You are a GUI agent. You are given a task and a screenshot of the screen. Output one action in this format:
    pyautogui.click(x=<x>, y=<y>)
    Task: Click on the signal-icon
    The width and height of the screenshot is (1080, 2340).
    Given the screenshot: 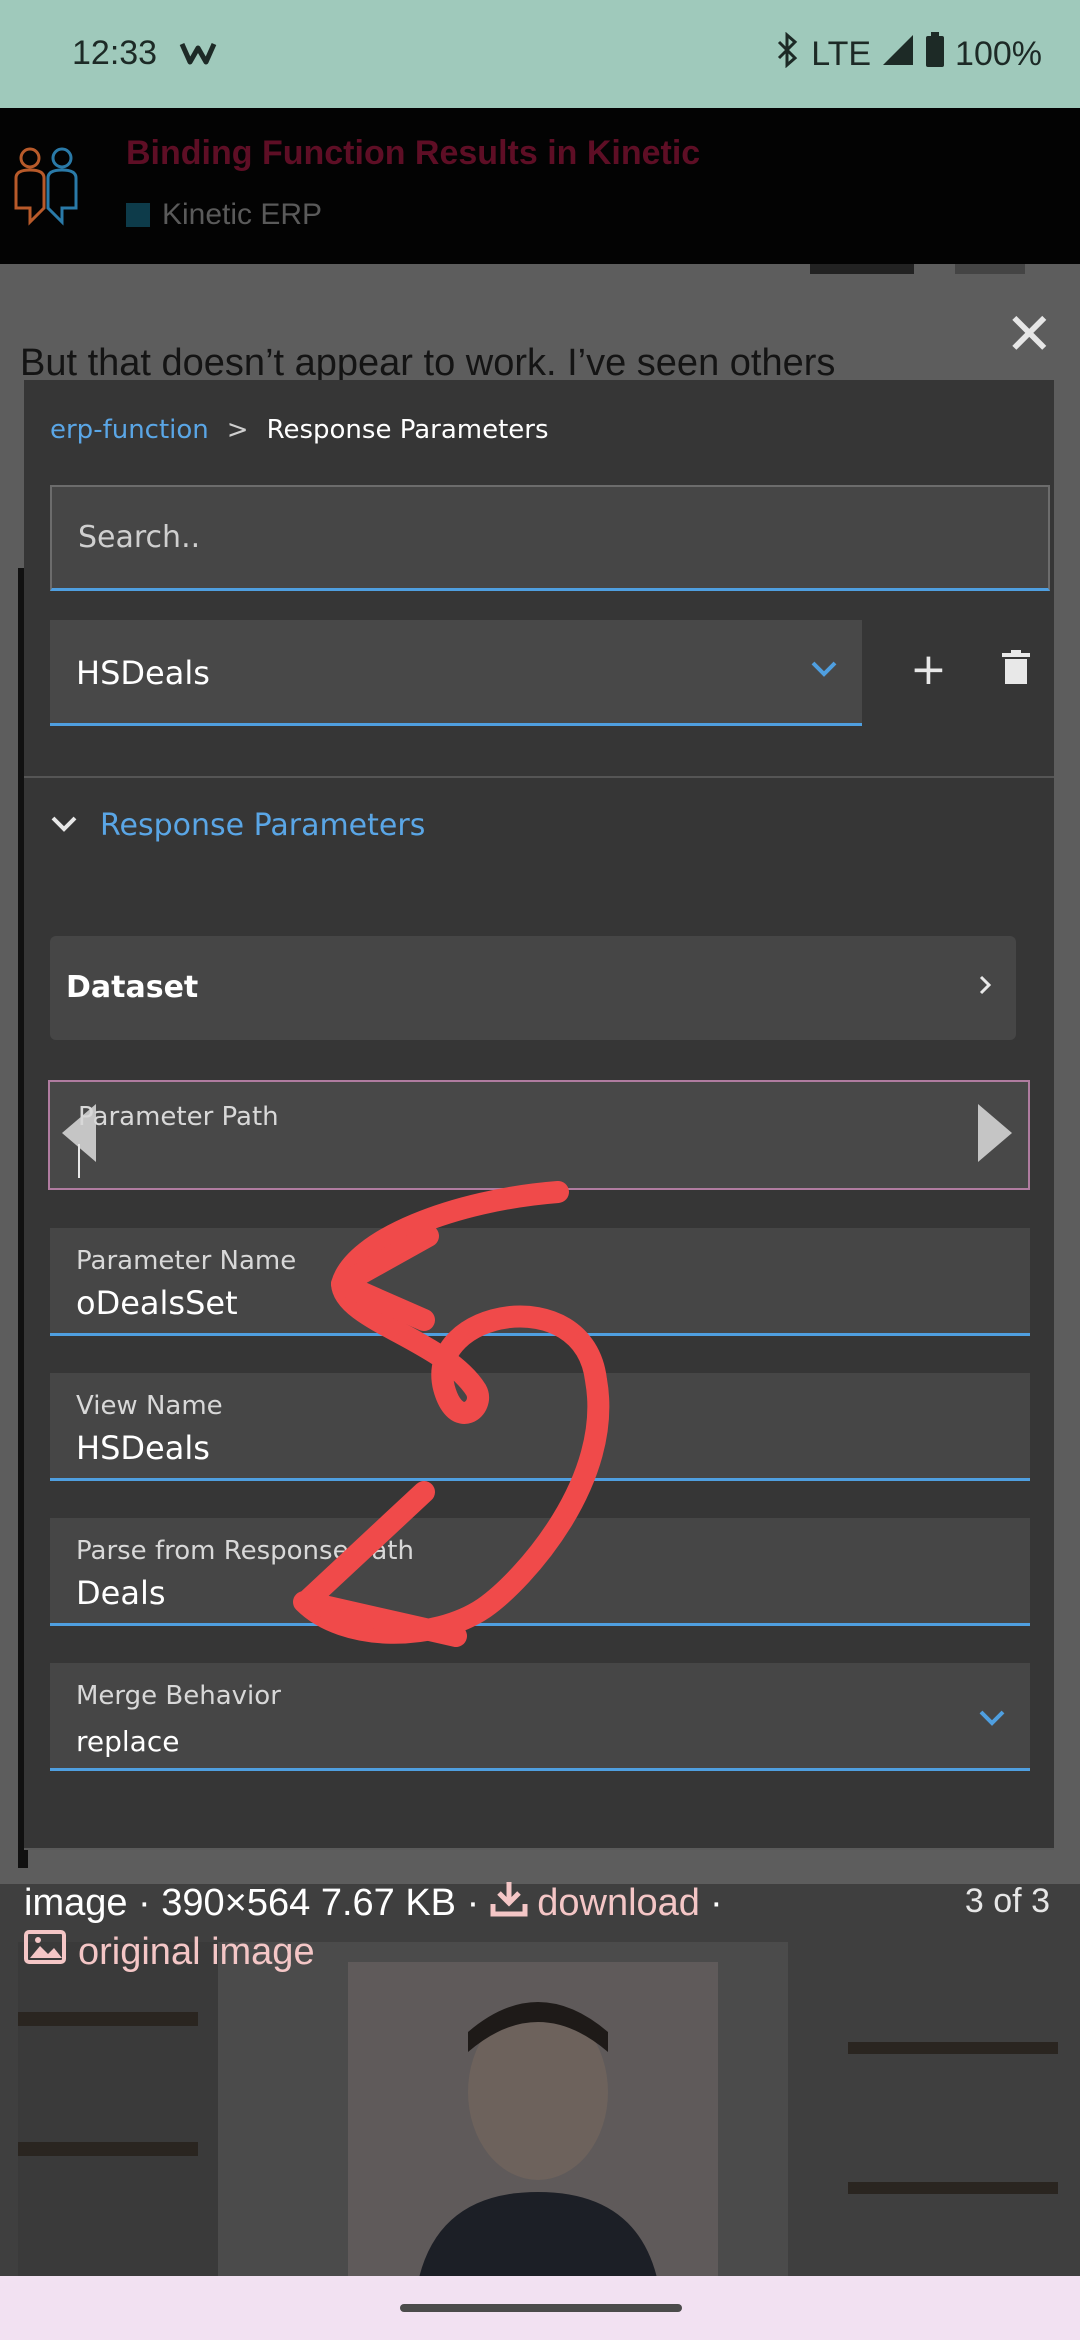 What is the action you would take?
    pyautogui.click(x=898, y=54)
    